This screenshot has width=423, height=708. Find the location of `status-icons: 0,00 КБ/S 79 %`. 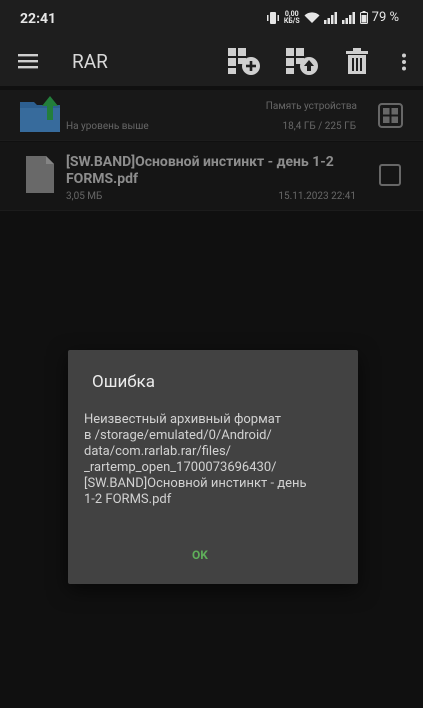

status-icons: 0,00 КБ/S 79 % is located at coordinates (332, 17).